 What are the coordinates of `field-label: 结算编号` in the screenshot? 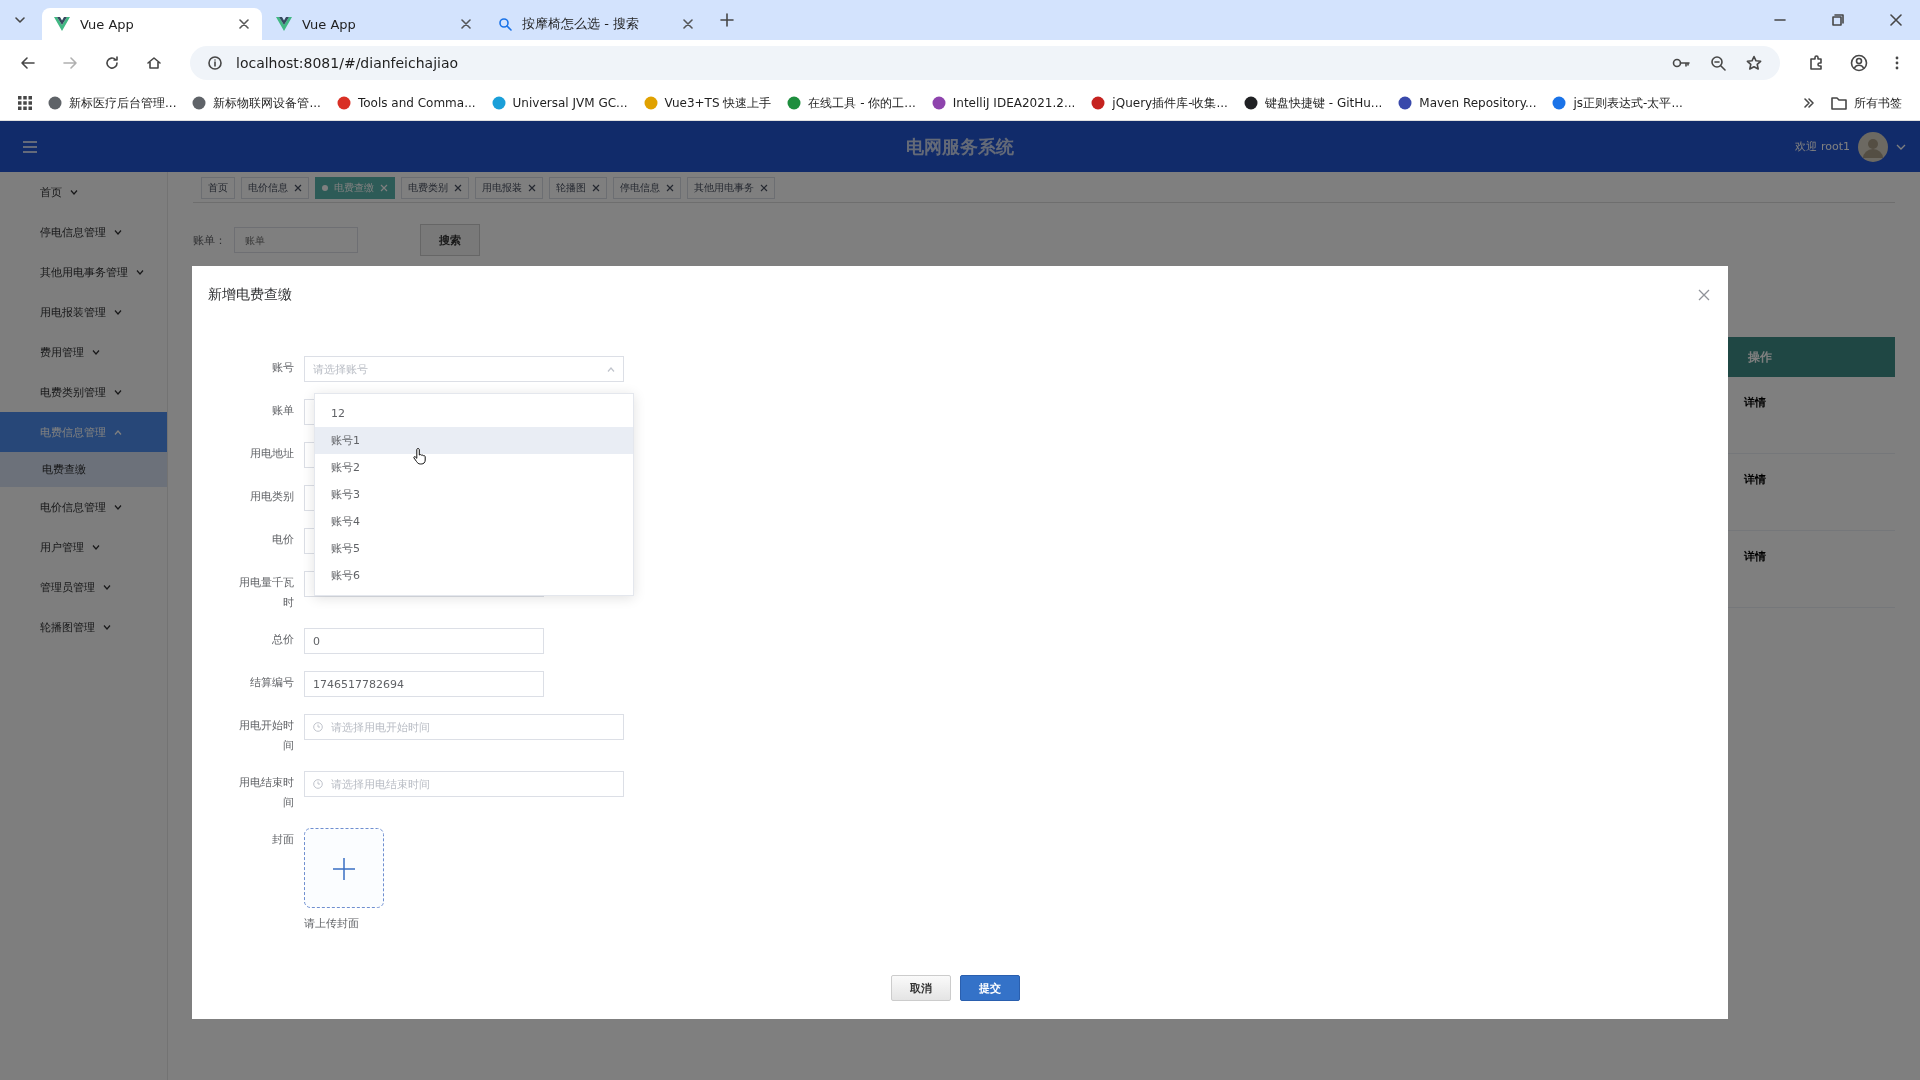 It's located at (272, 683).